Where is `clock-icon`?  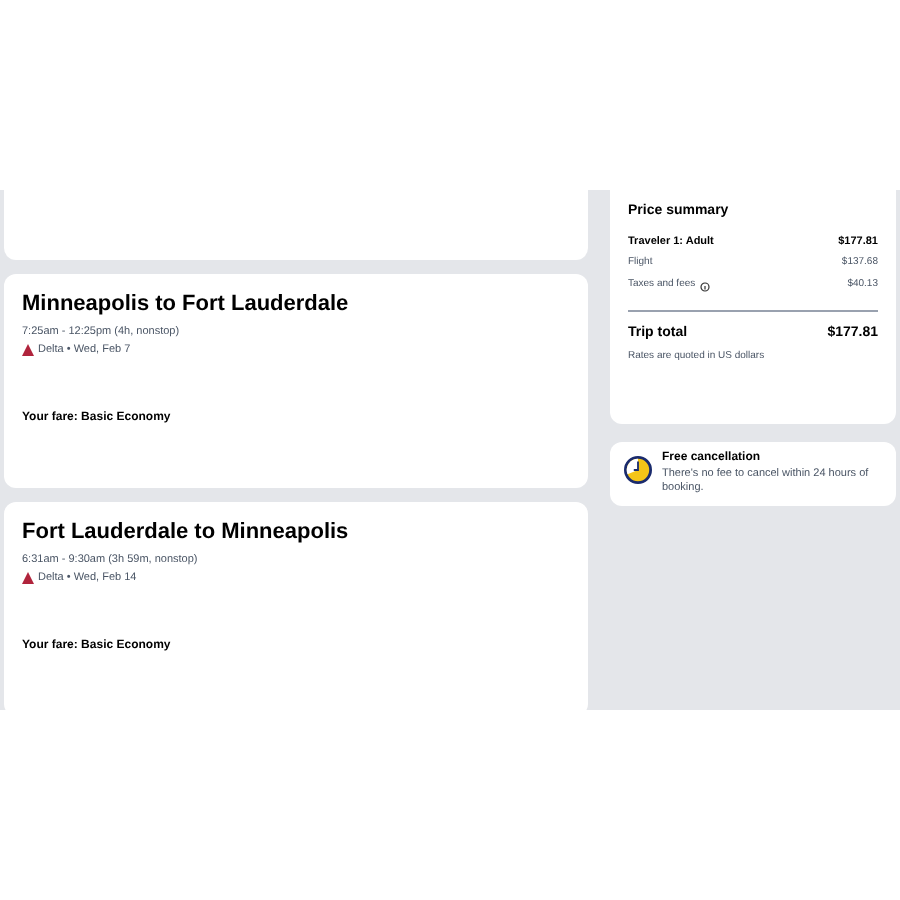 clock-icon is located at coordinates (638, 470).